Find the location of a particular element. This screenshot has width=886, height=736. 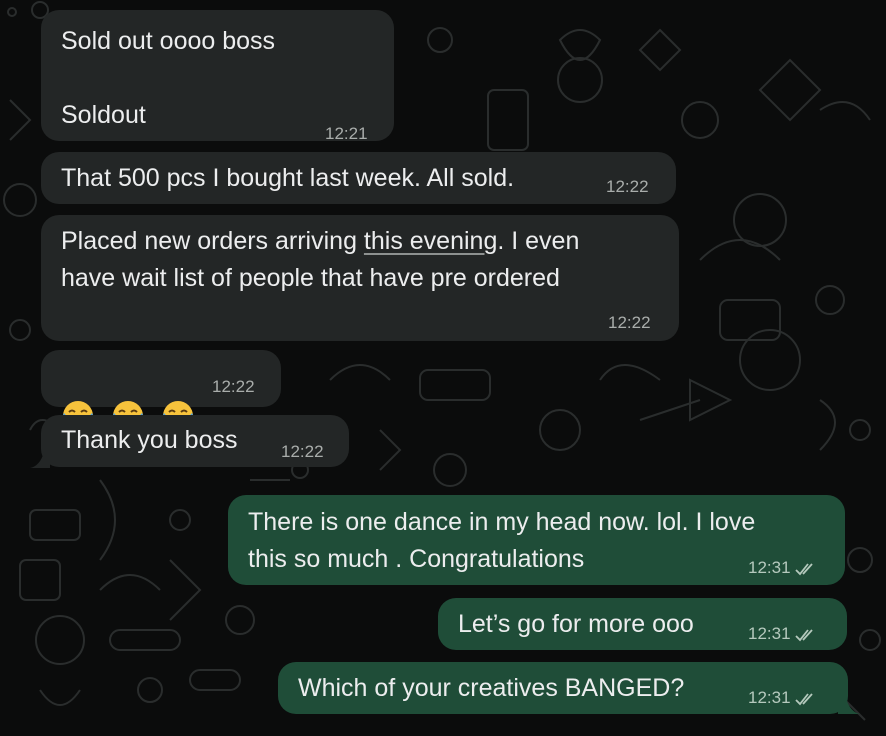

outgoing-message-bubble: Let’s go for more ooo 12:31 is located at coordinates (642, 624).